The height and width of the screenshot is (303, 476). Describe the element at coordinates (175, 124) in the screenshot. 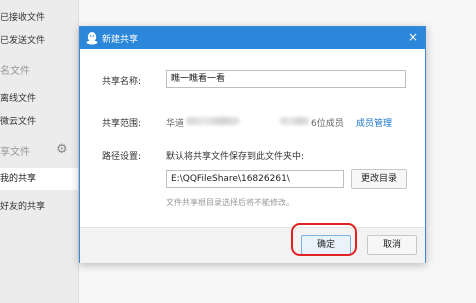

I see `scope-group-prefix: 华道` at that location.